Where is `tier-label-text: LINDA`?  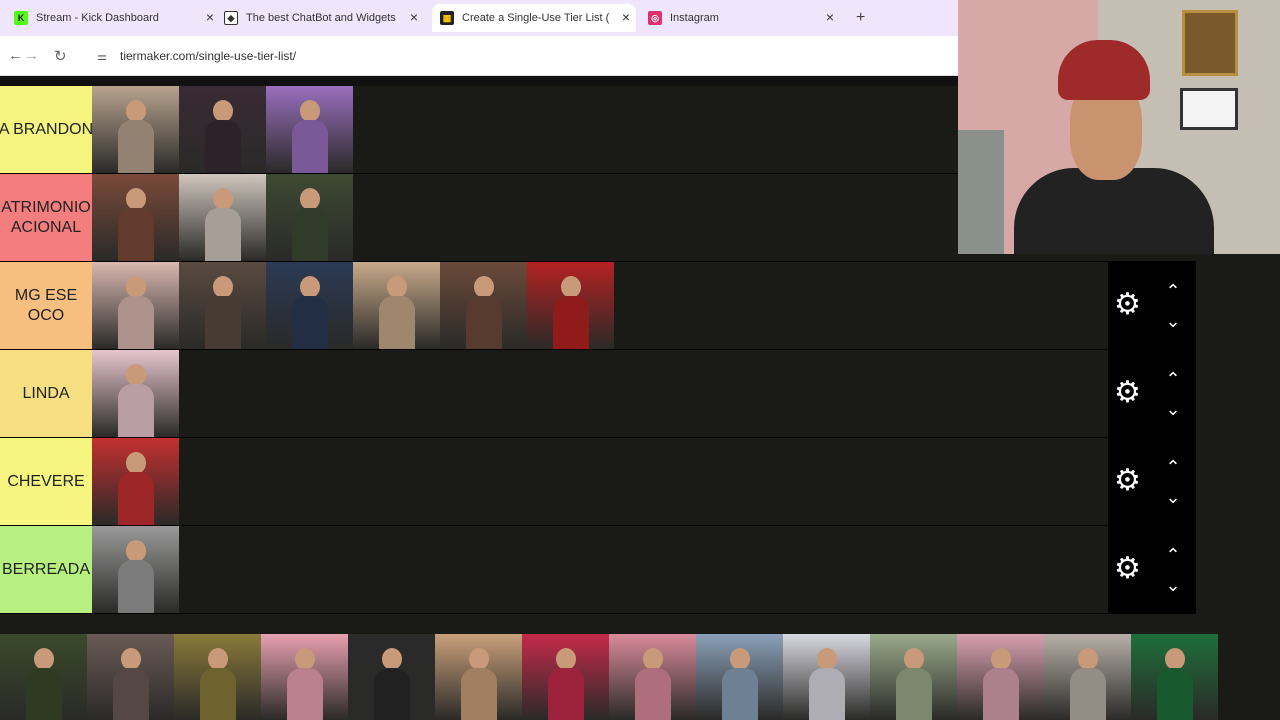
tier-label-text: LINDA is located at coordinates (46, 393).